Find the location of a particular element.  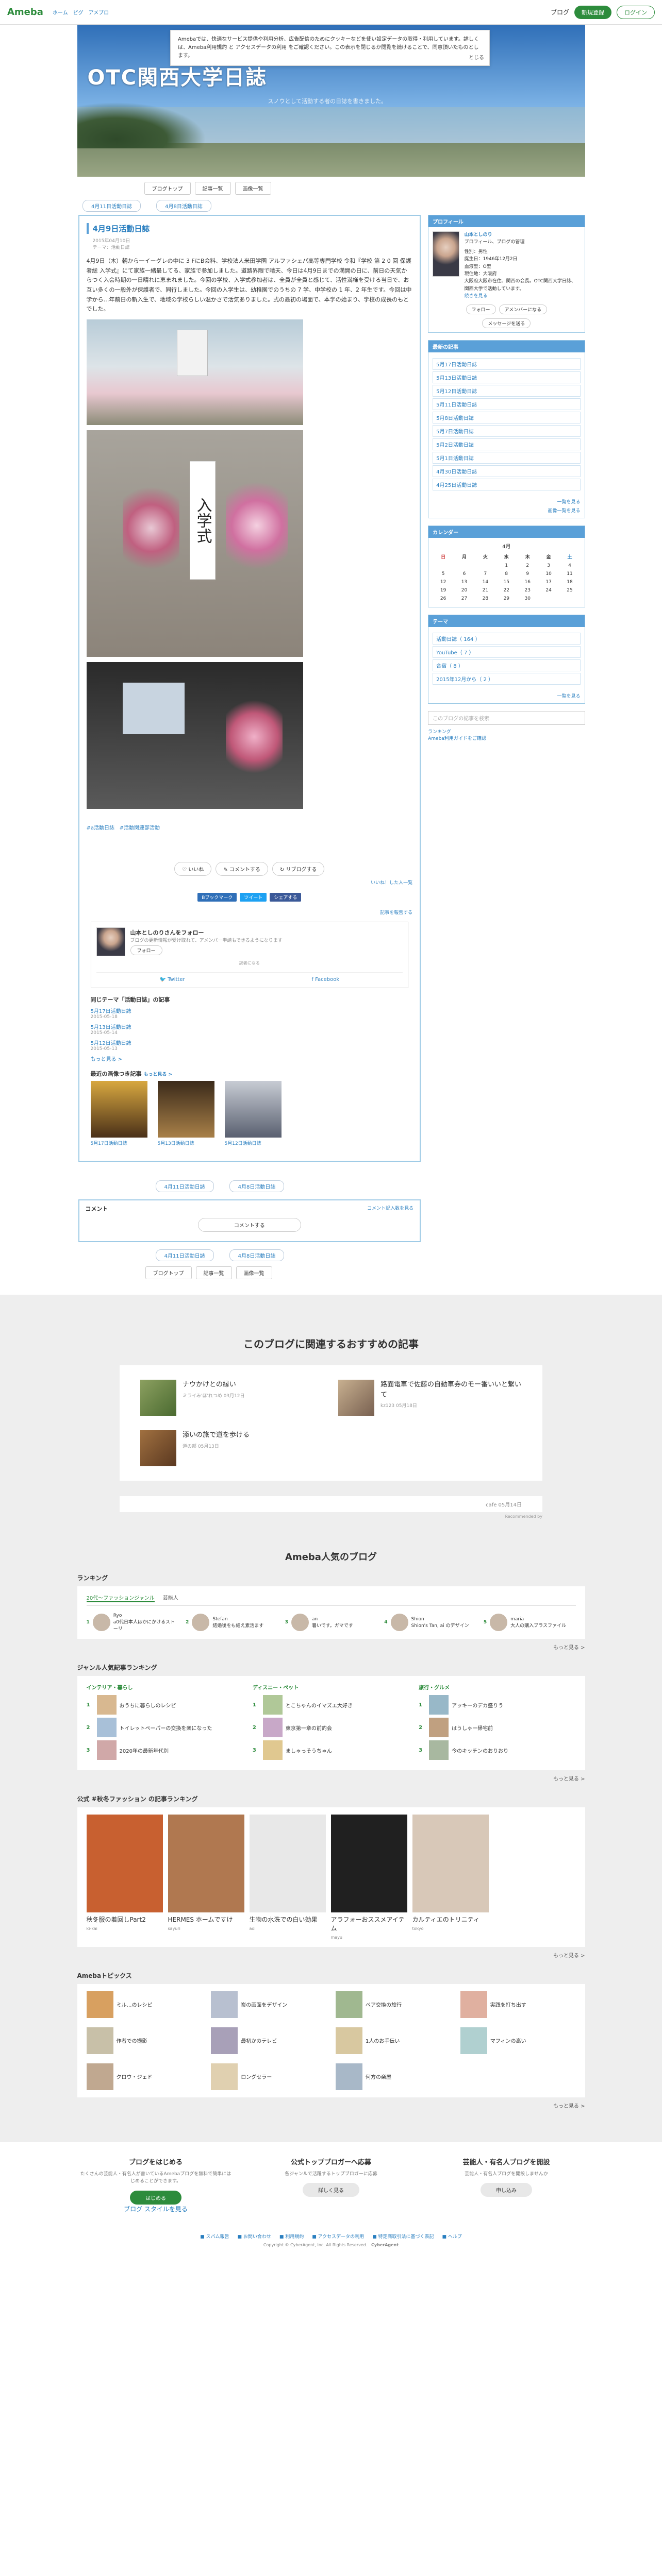

my-blog-link: ブログ is located at coordinates (560, 12).